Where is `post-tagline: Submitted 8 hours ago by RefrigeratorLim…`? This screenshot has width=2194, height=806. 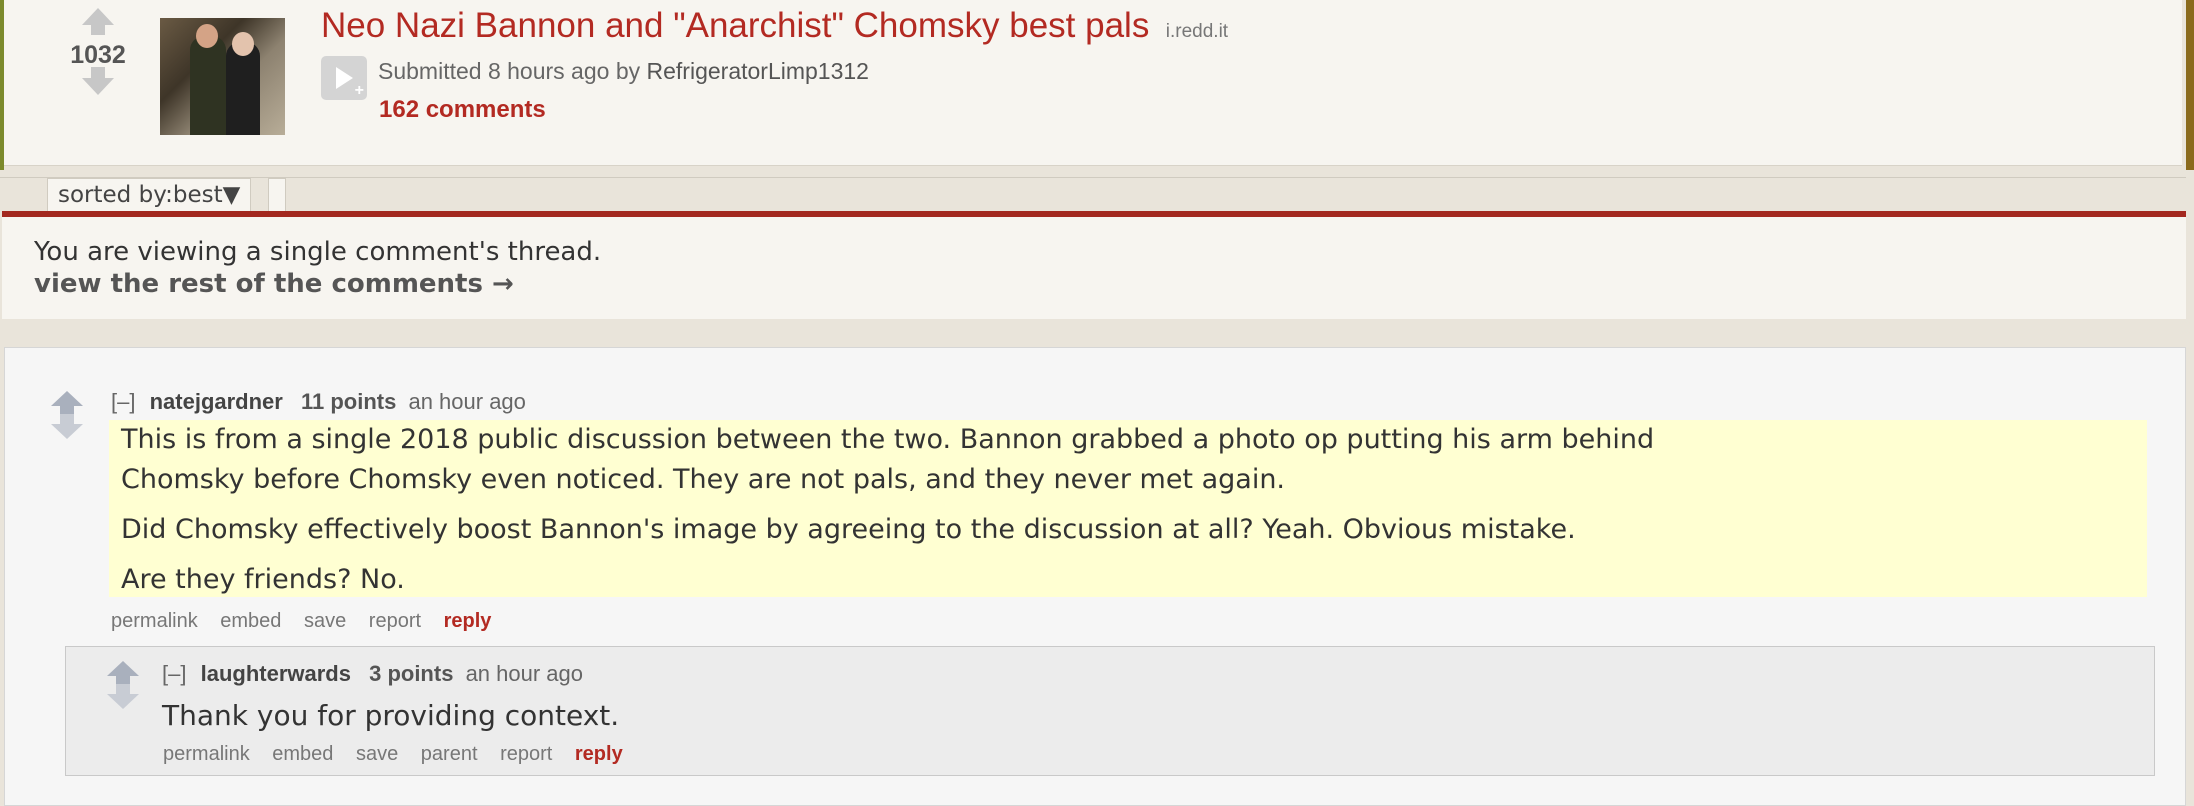 post-tagline: Submitted 8 hours ago by RefrigeratorLim… is located at coordinates (623, 71).